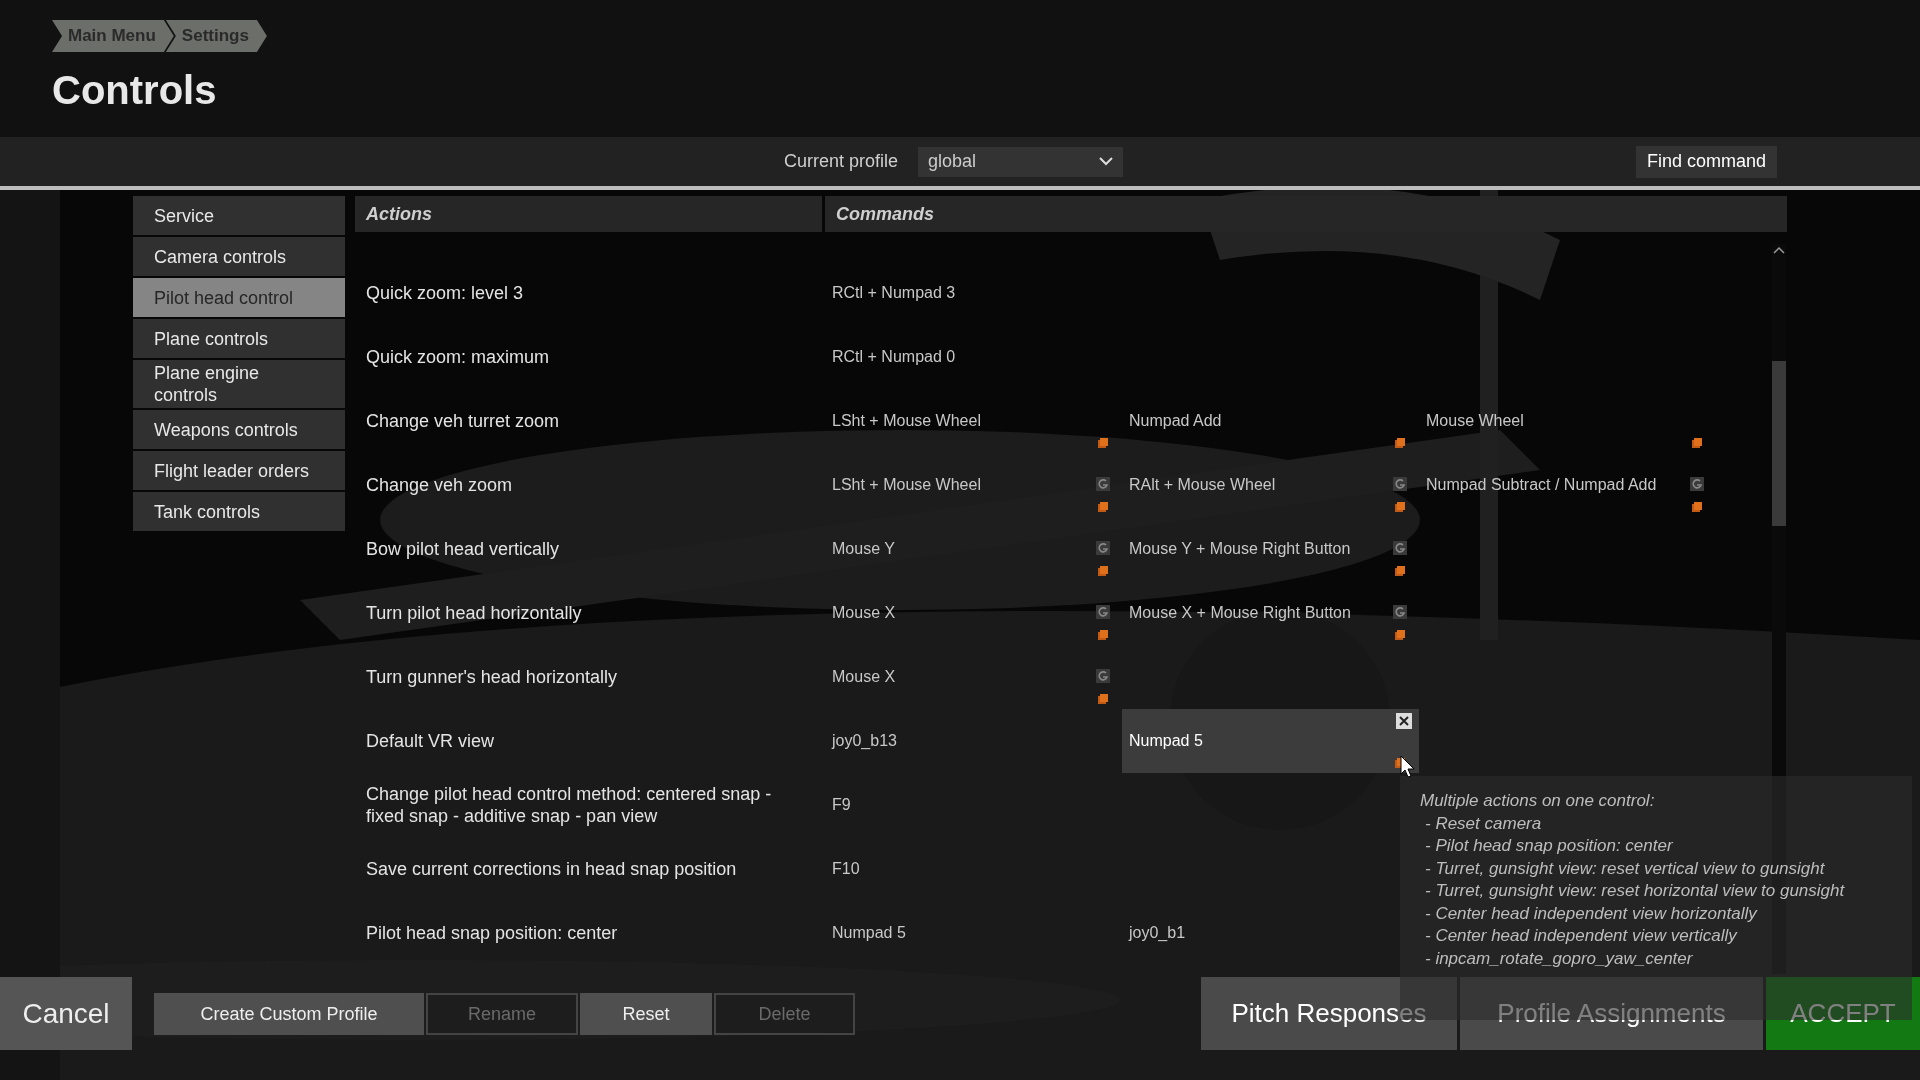 This screenshot has height=1080, width=1920. Describe the element at coordinates (1779, 250) in the screenshot. I see `scroll-up-icon` at that location.